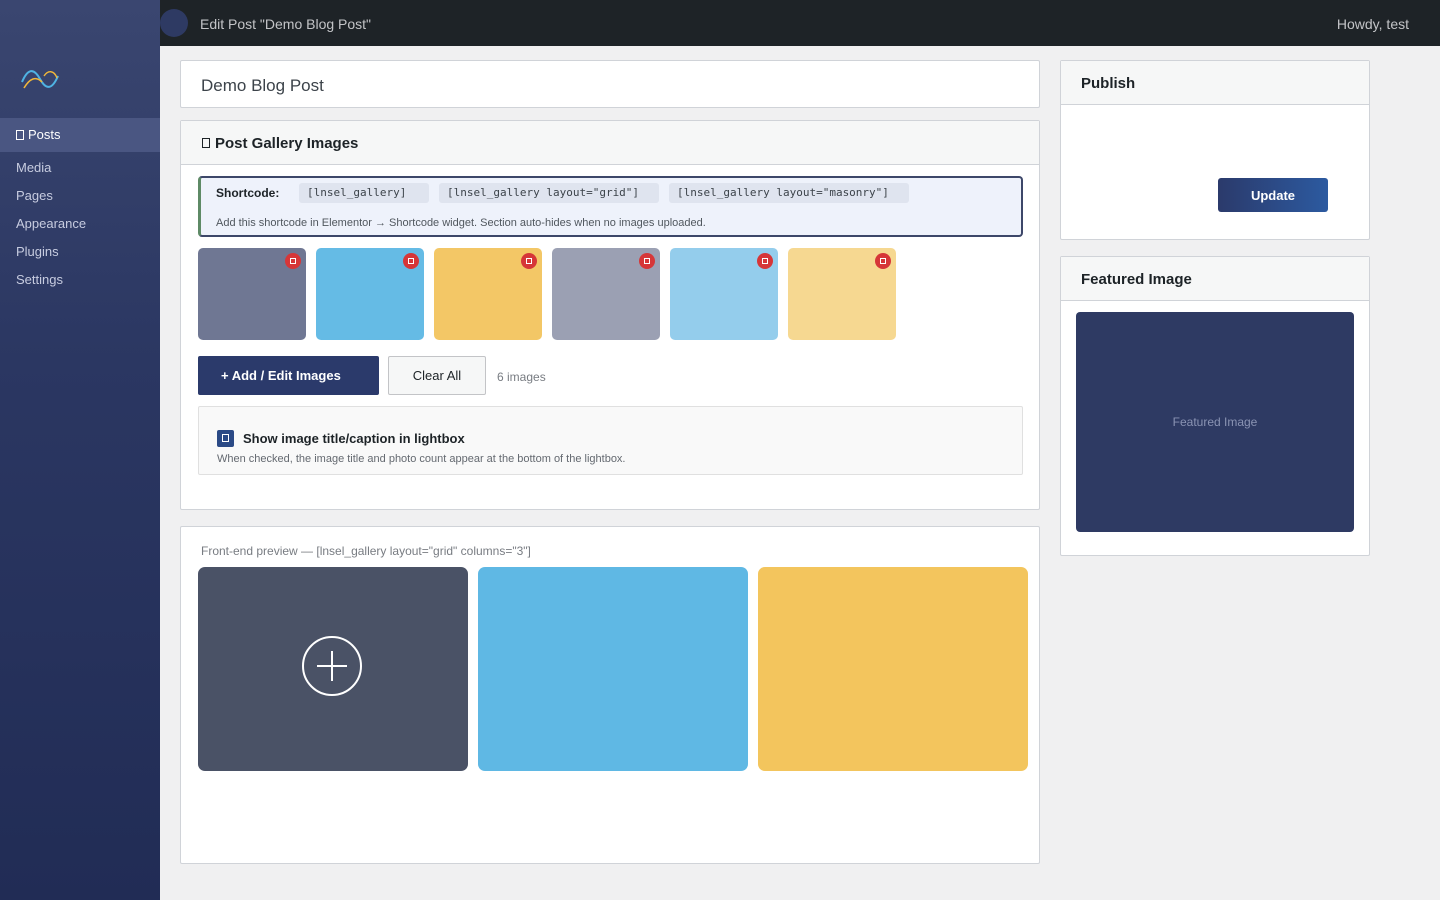  What do you see at coordinates (800, 23) in the screenshot?
I see `admin-topbar: Edit Post "Demo Blog Post" Howdy, test` at bounding box center [800, 23].